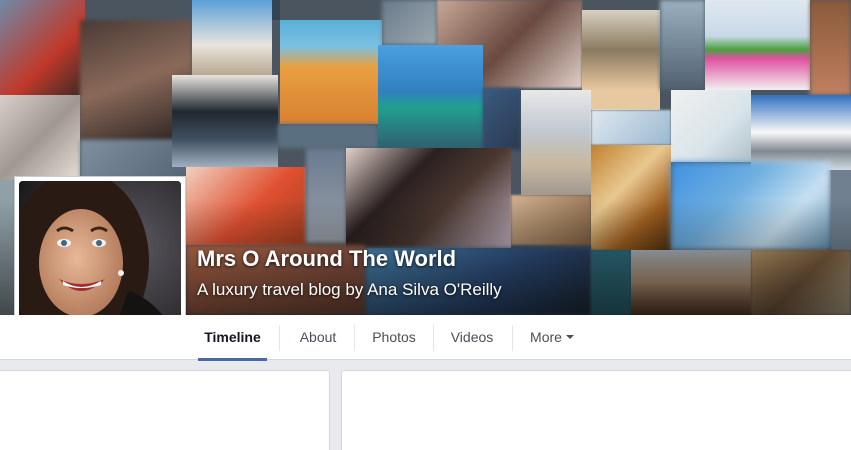  I want to click on tab-about-label: About, so click(318, 337).